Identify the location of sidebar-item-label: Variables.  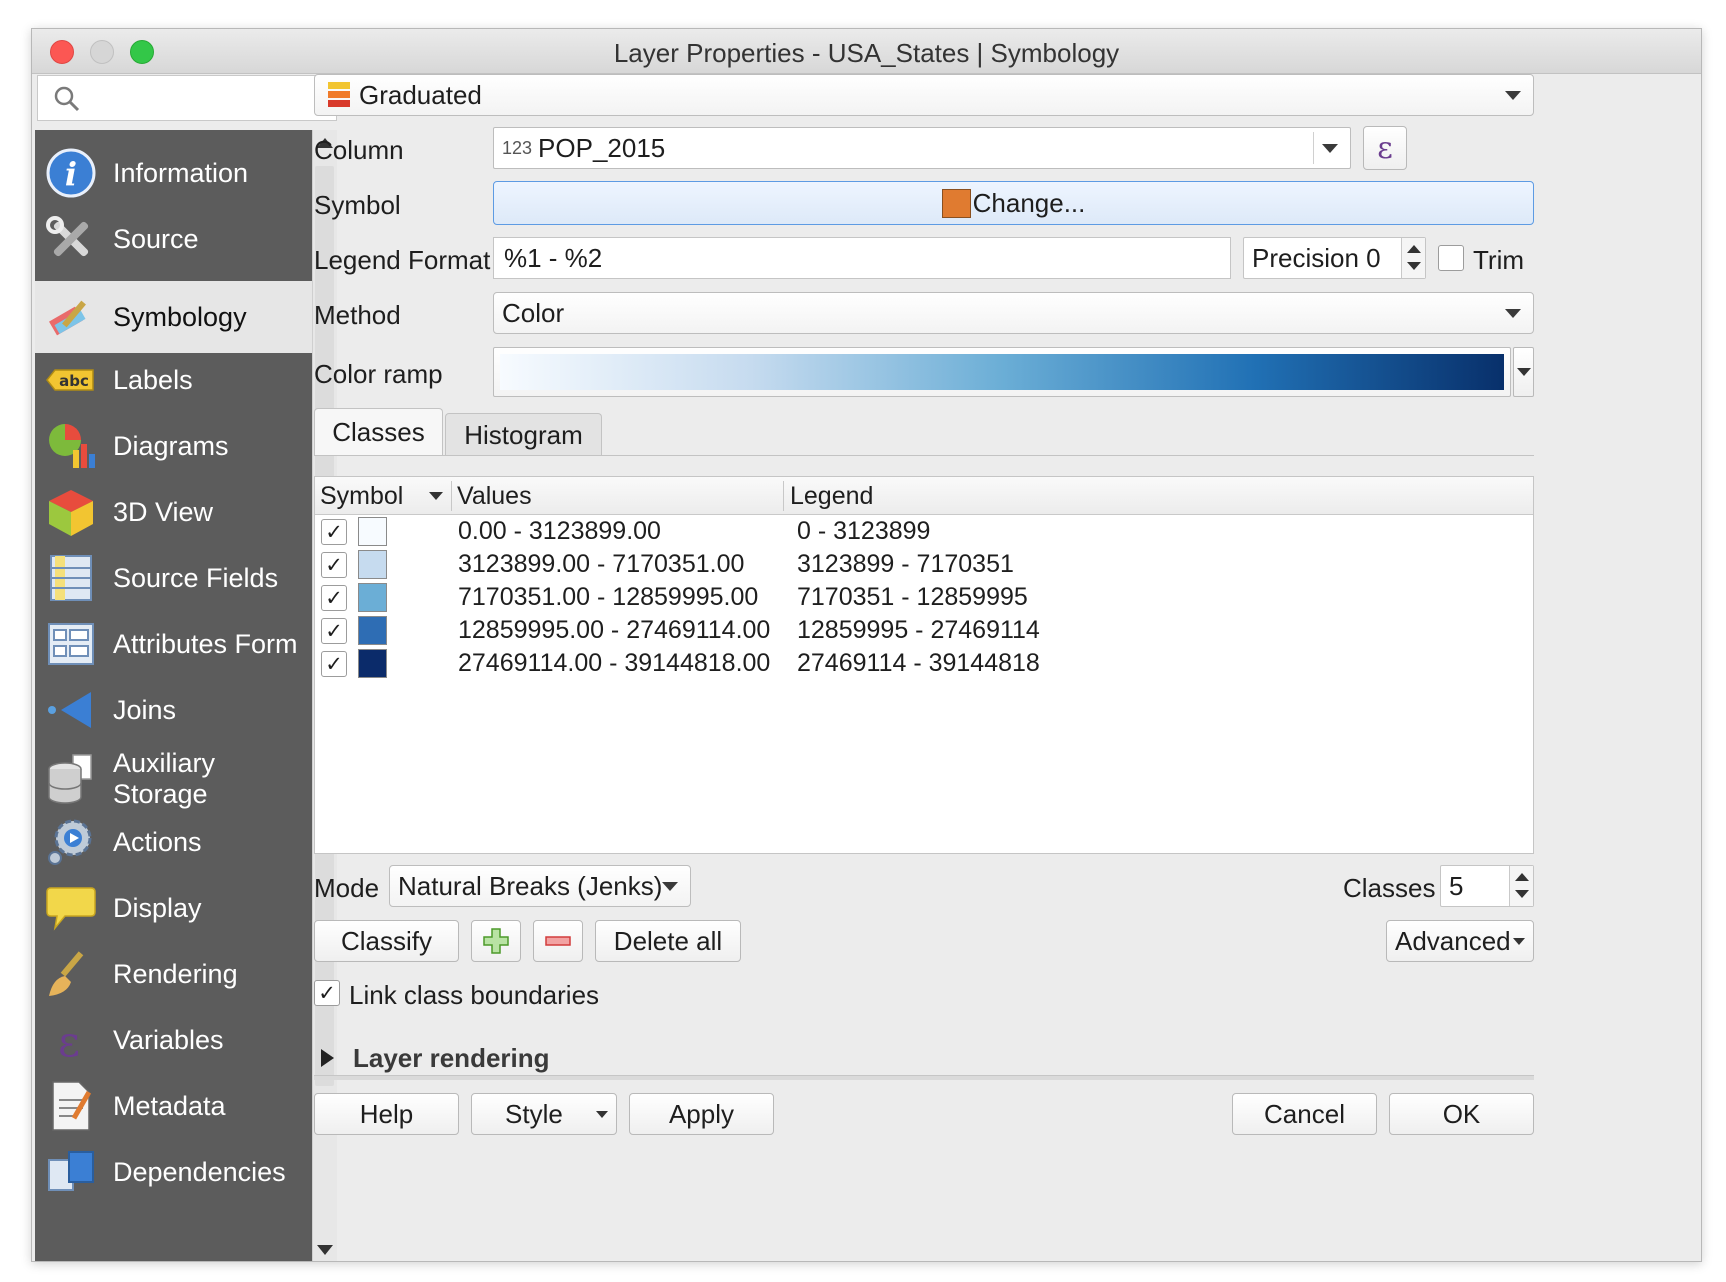
(168, 1039).